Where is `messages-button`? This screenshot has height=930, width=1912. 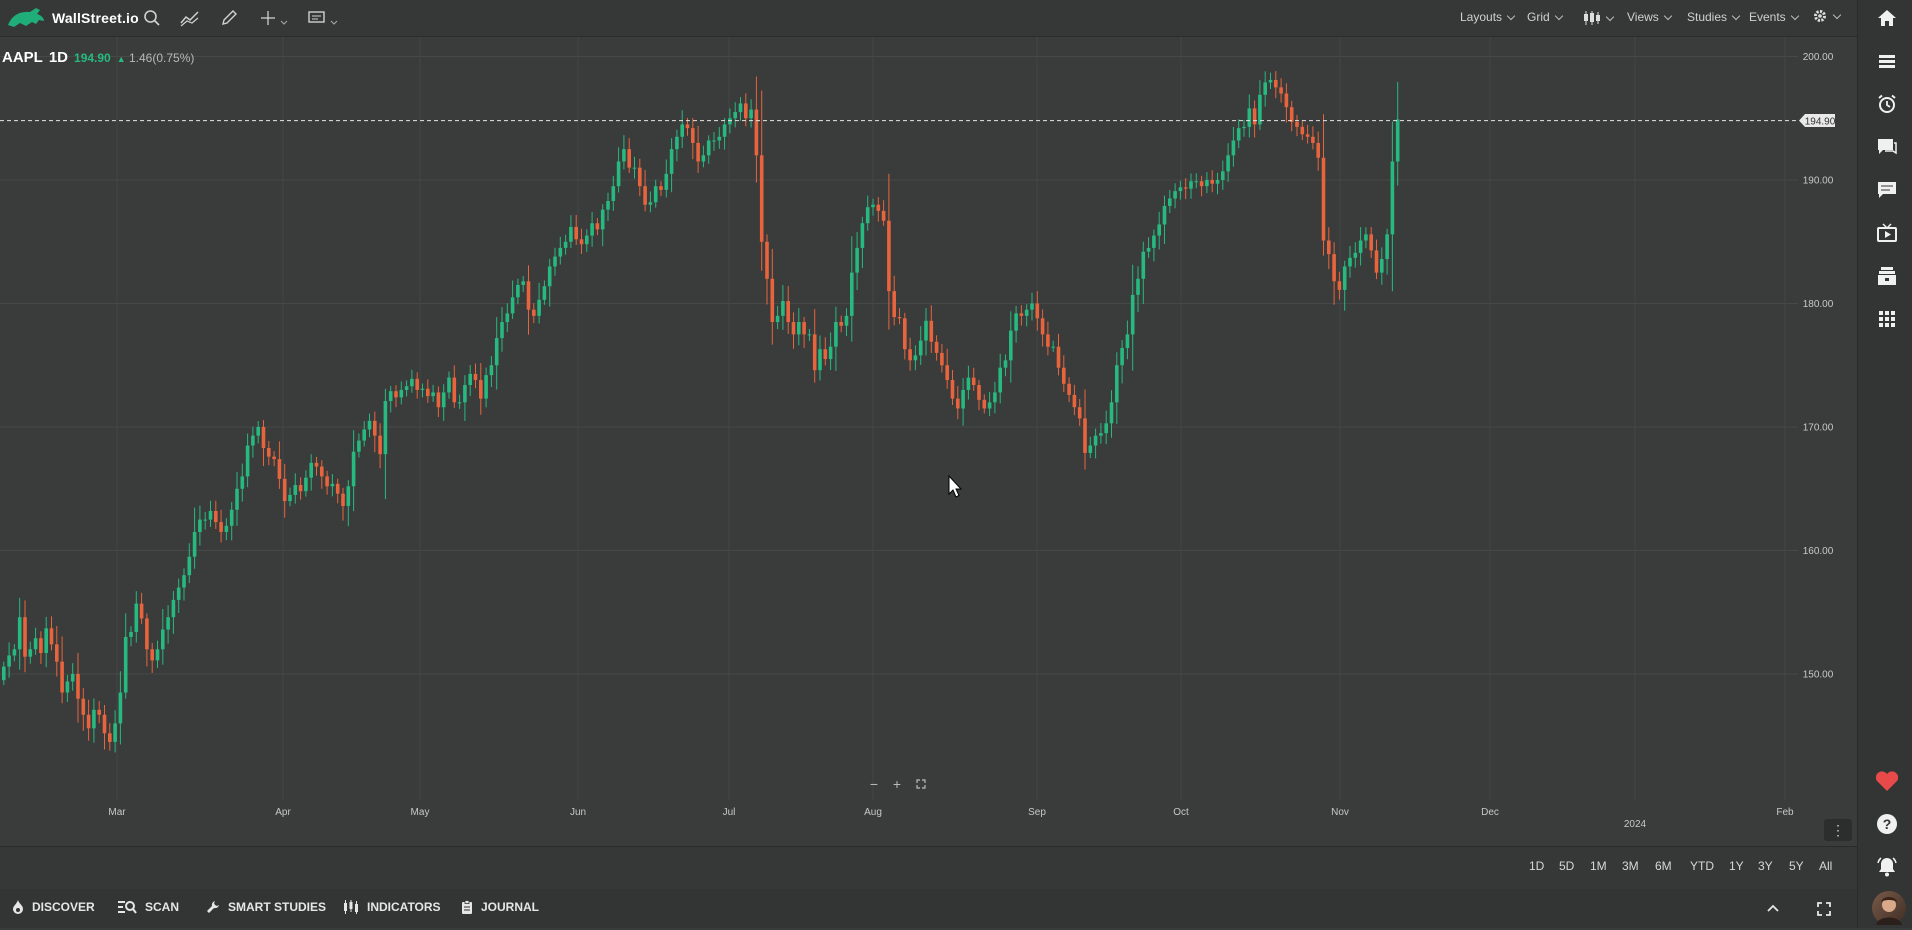
messages-button is located at coordinates (1887, 190).